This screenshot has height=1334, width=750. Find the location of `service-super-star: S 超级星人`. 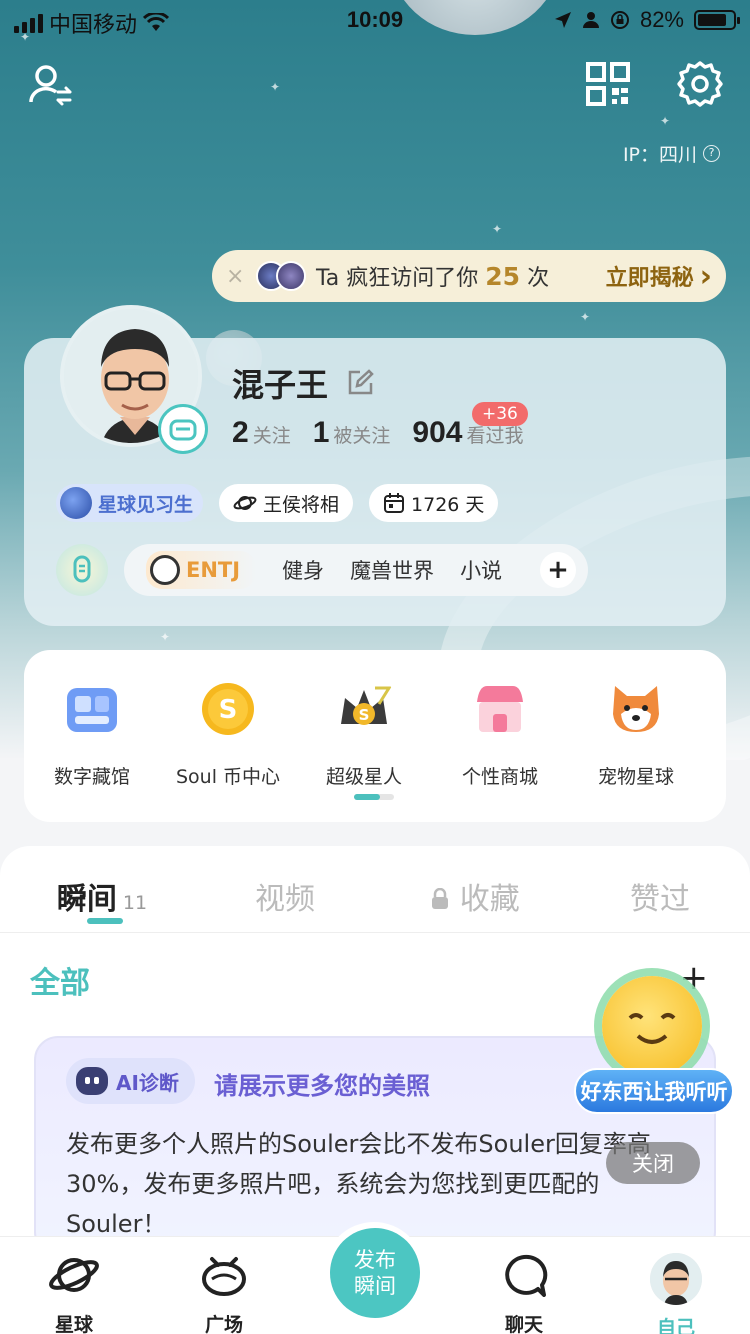

service-super-star: S 超级星人 is located at coordinates (364, 734).